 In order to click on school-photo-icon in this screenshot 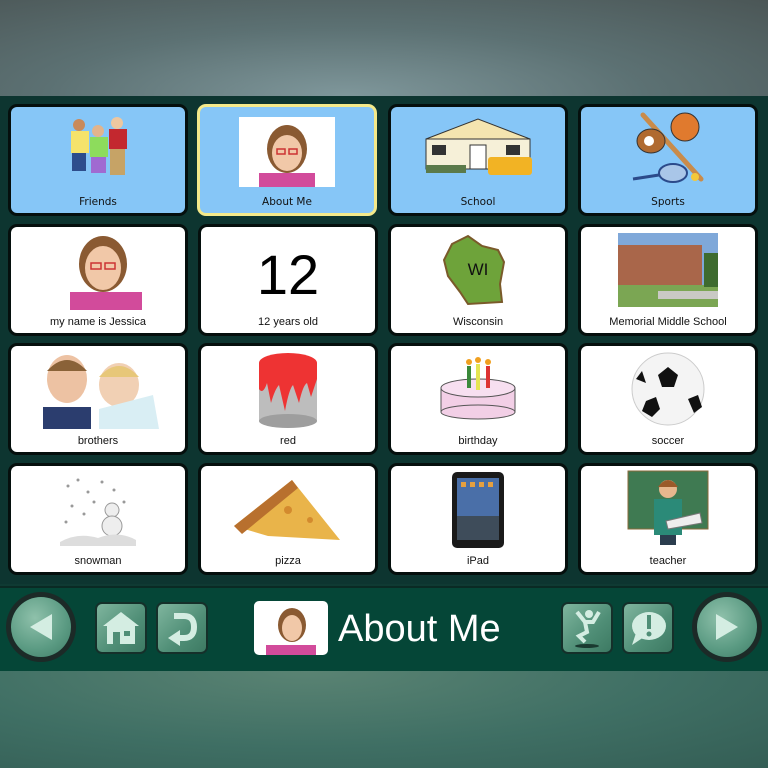, I will do `click(668, 270)`.